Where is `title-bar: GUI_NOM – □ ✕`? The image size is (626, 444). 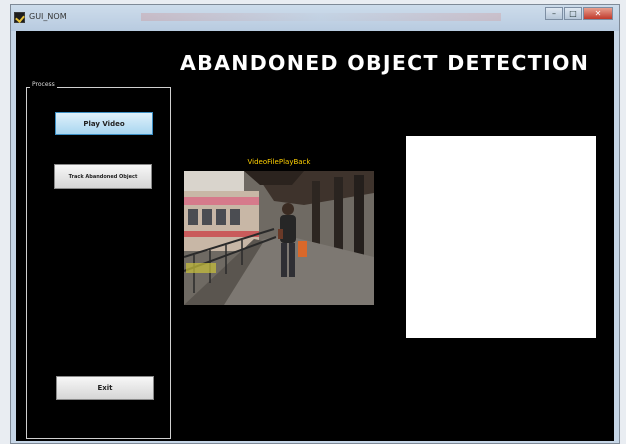 title-bar: GUI_NOM – □ ✕ is located at coordinates (315, 18).